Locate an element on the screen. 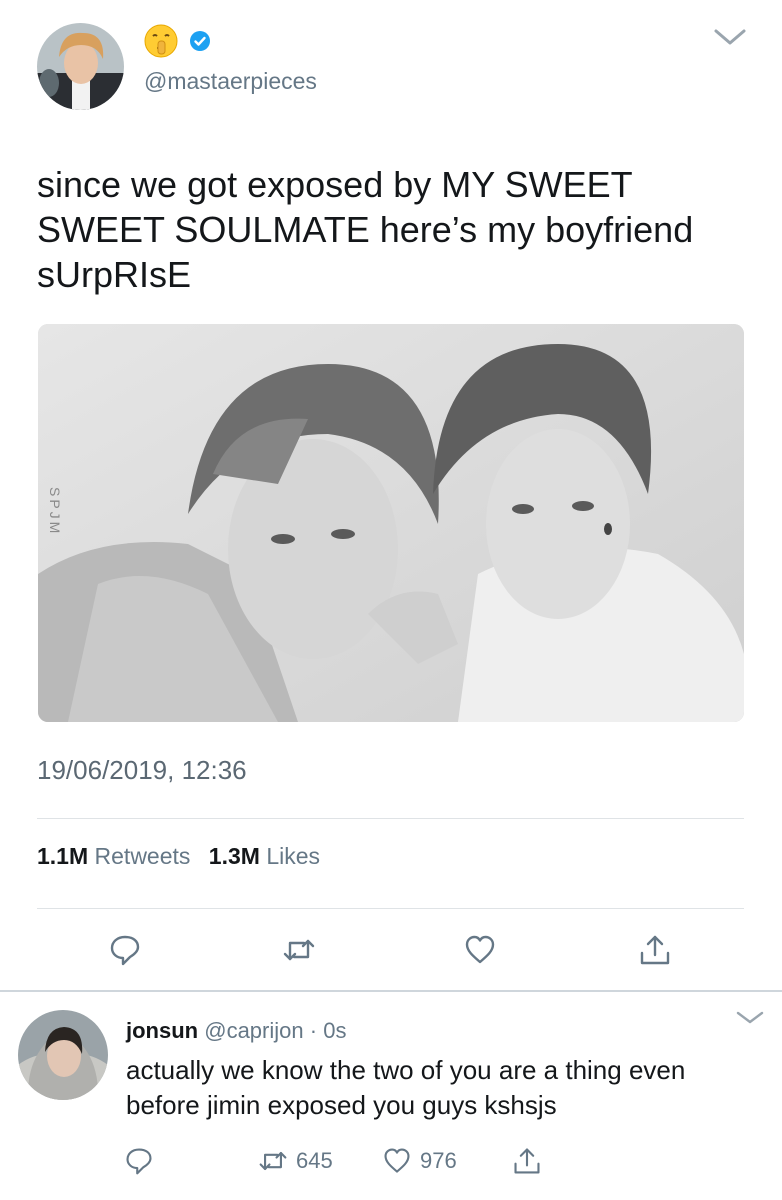  retweets-label: Retweets is located at coordinates (143, 856).